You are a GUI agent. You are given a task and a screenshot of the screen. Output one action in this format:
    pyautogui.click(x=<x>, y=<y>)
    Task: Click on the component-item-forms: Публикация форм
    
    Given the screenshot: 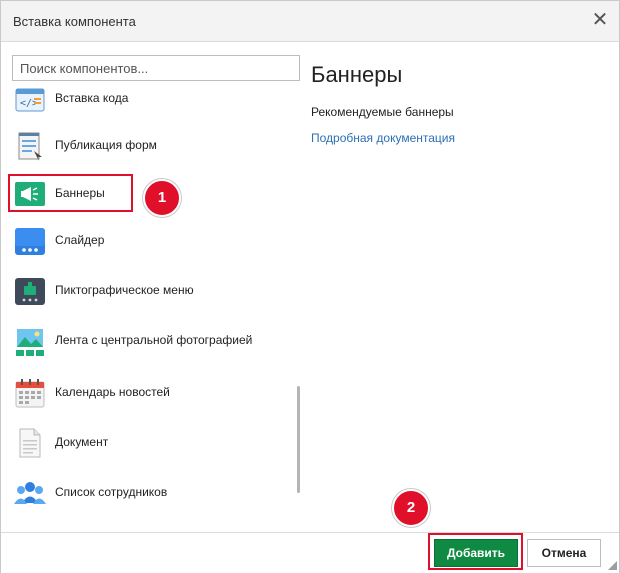 What is the action you would take?
    pyautogui.click(x=146, y=146)
    